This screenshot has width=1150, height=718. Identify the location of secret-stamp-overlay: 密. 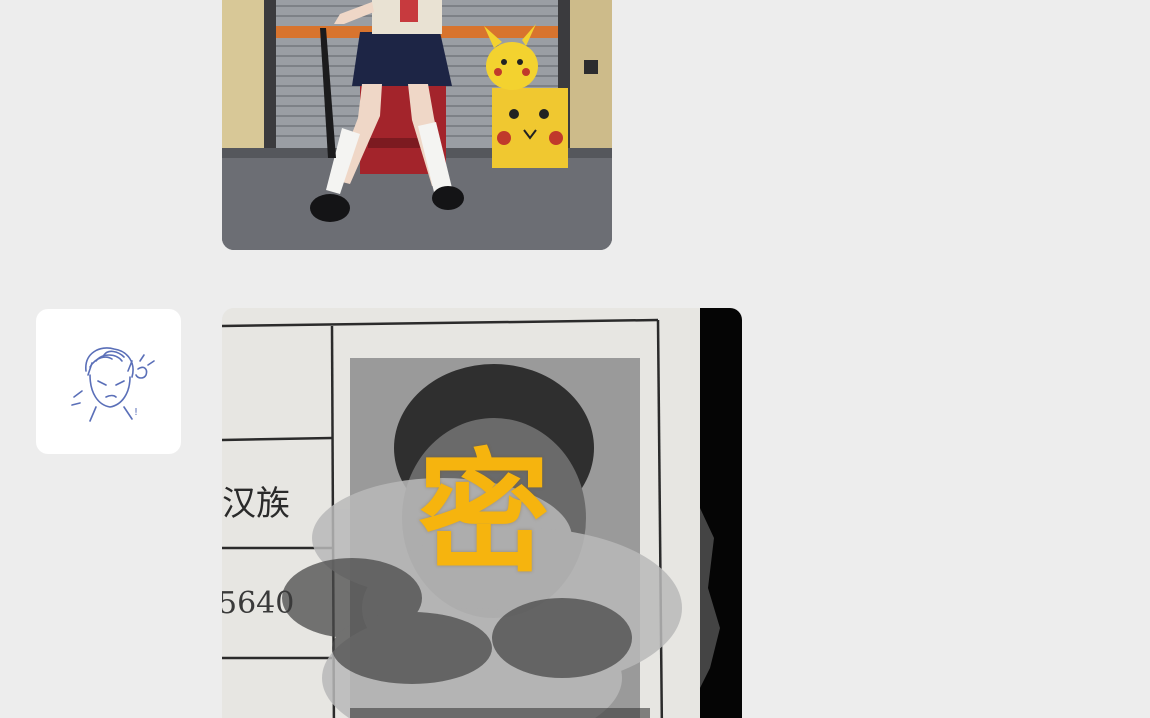
(484, 514).